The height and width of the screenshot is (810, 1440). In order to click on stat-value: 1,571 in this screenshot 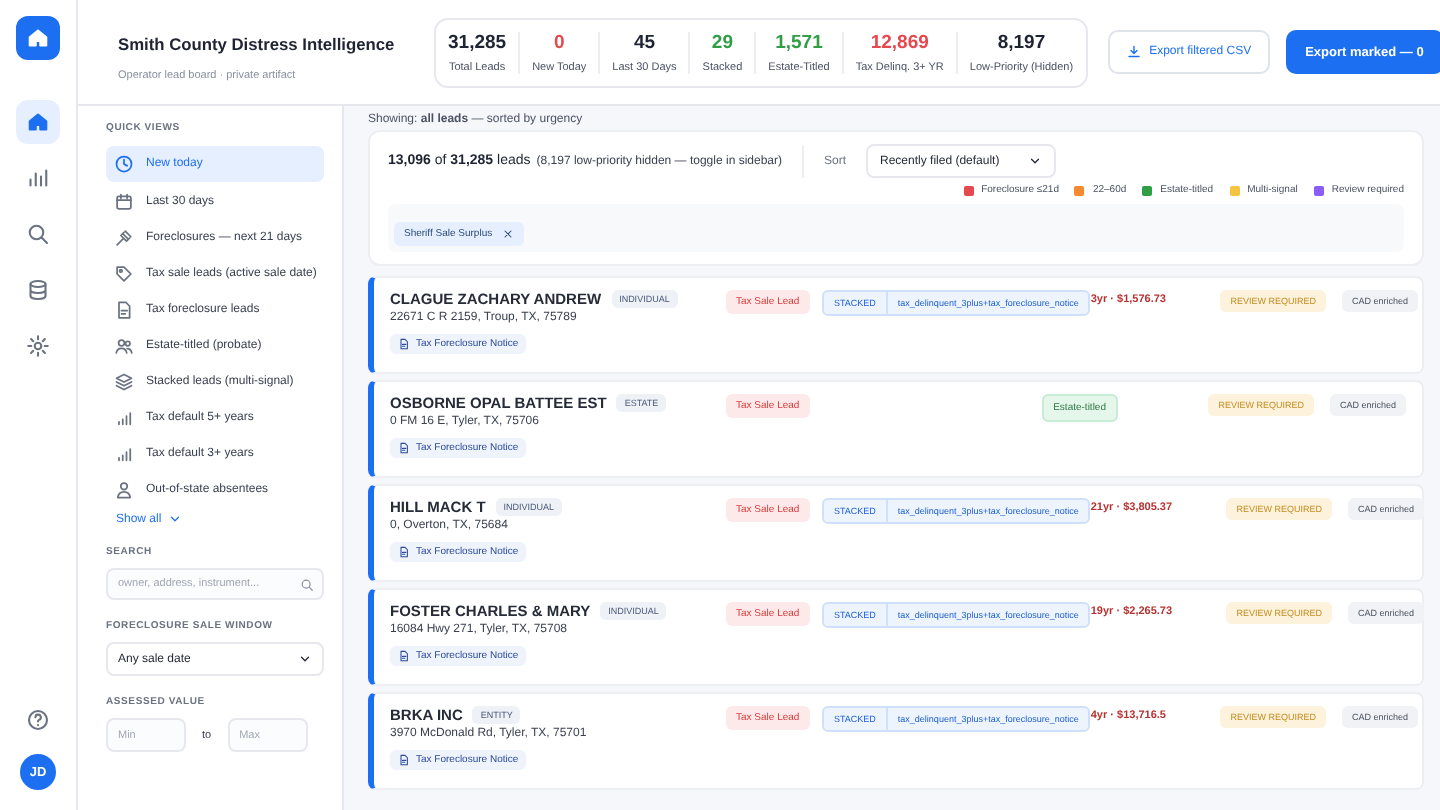, I will do `click(799, 42)`.